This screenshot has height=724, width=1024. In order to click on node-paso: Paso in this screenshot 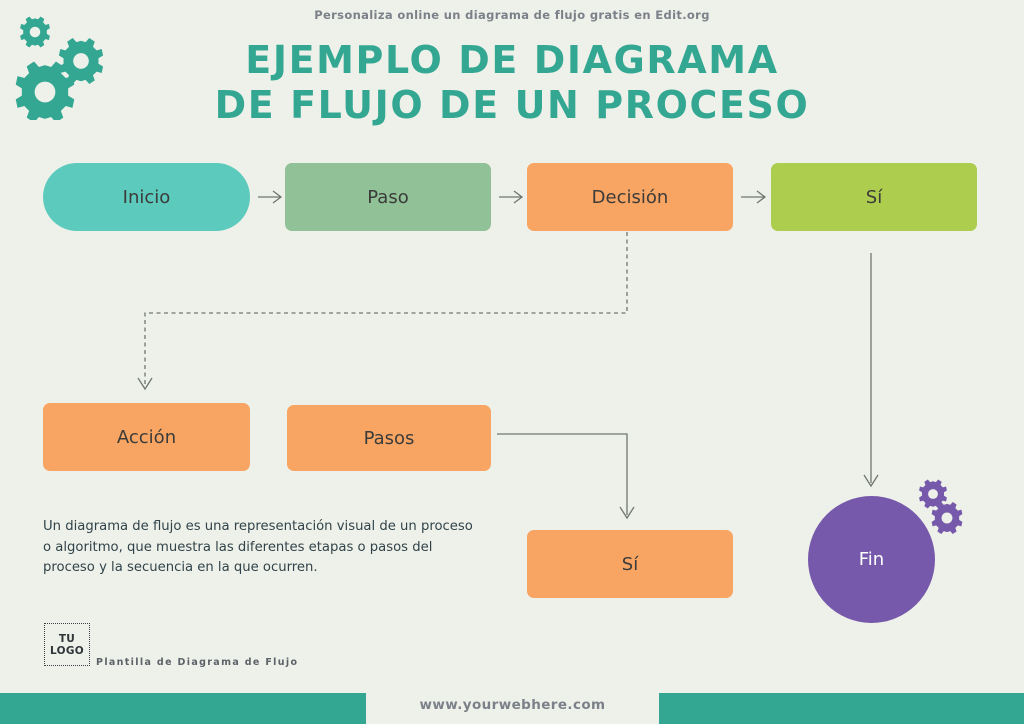, I will do `click(388, 197)`.